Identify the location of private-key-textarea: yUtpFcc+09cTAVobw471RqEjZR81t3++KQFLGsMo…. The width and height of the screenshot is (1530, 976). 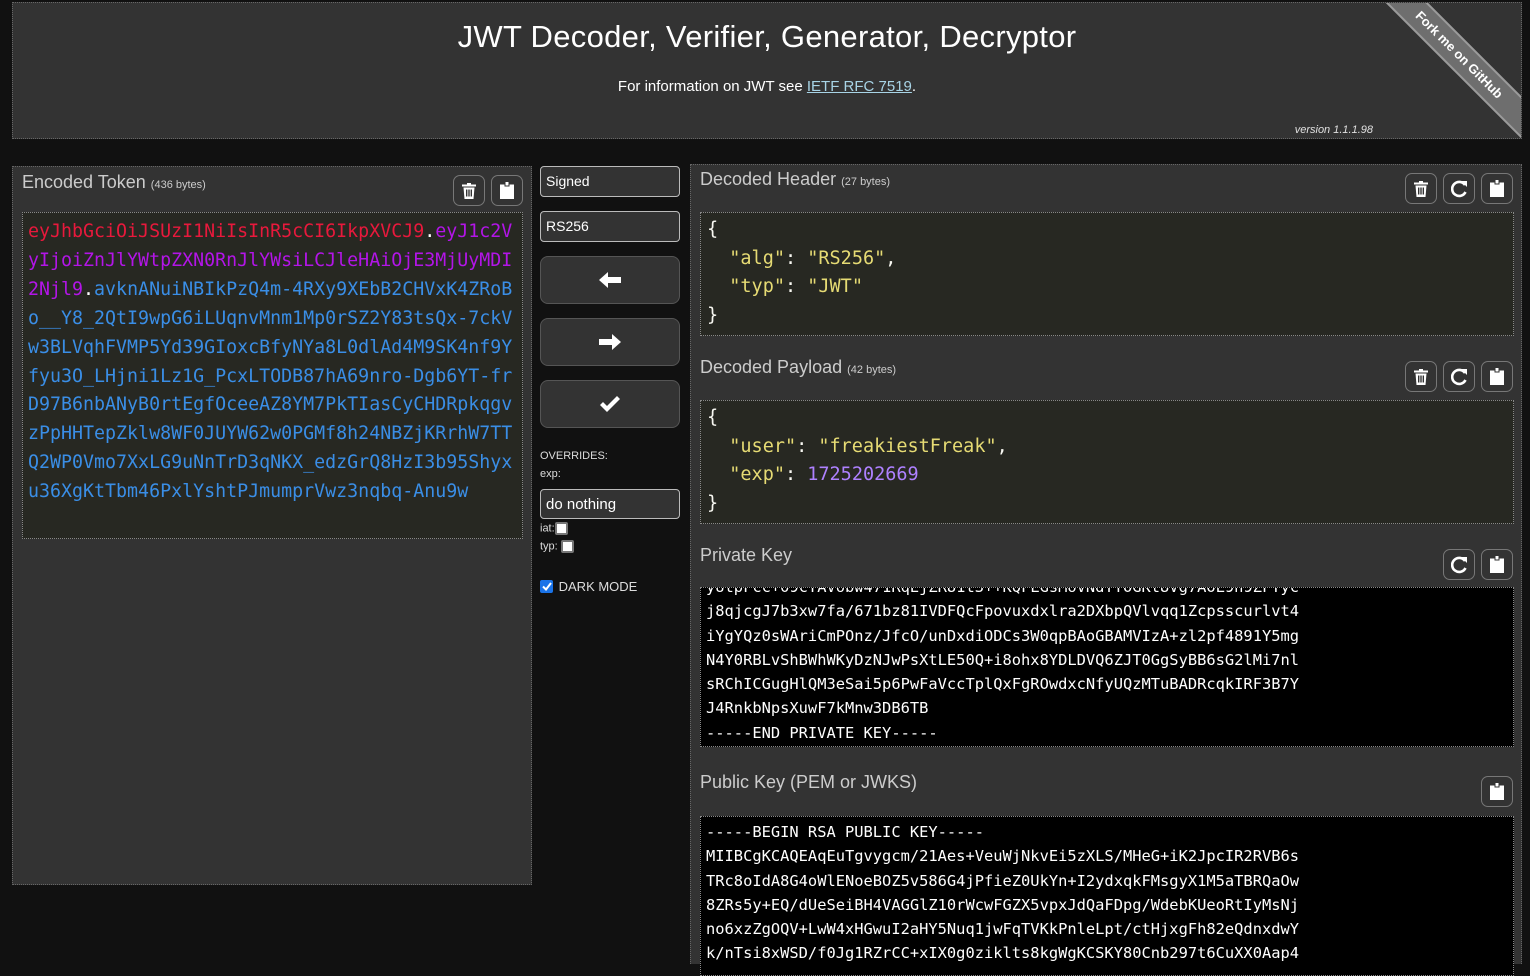
(1107, 667).